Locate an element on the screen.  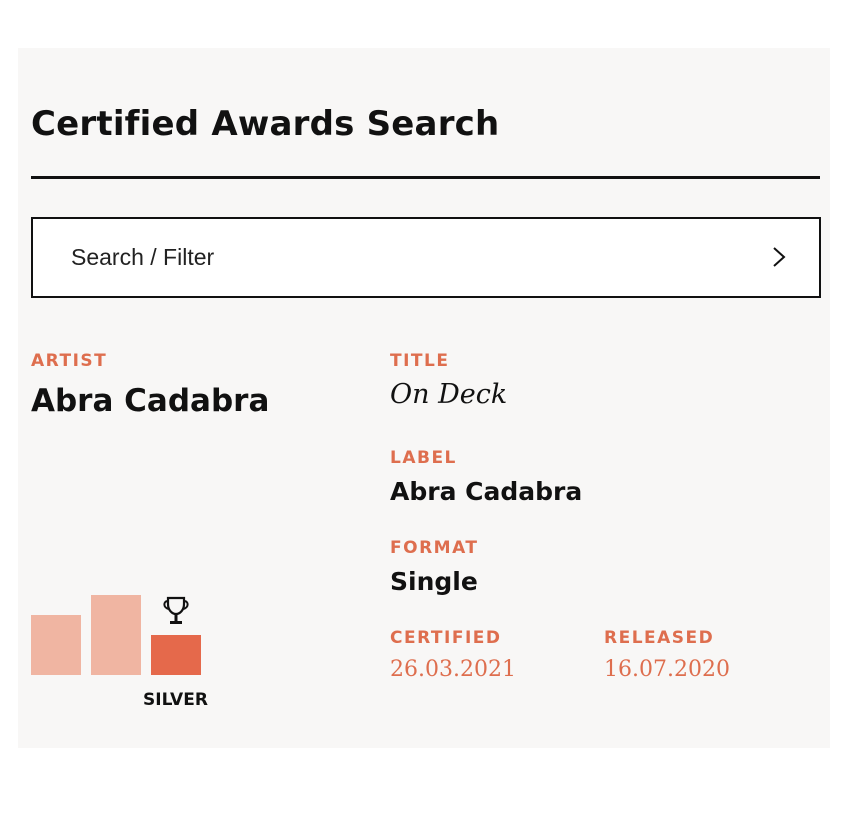
search-filter-label: Search / Filter is located at coordinates (143, 257).